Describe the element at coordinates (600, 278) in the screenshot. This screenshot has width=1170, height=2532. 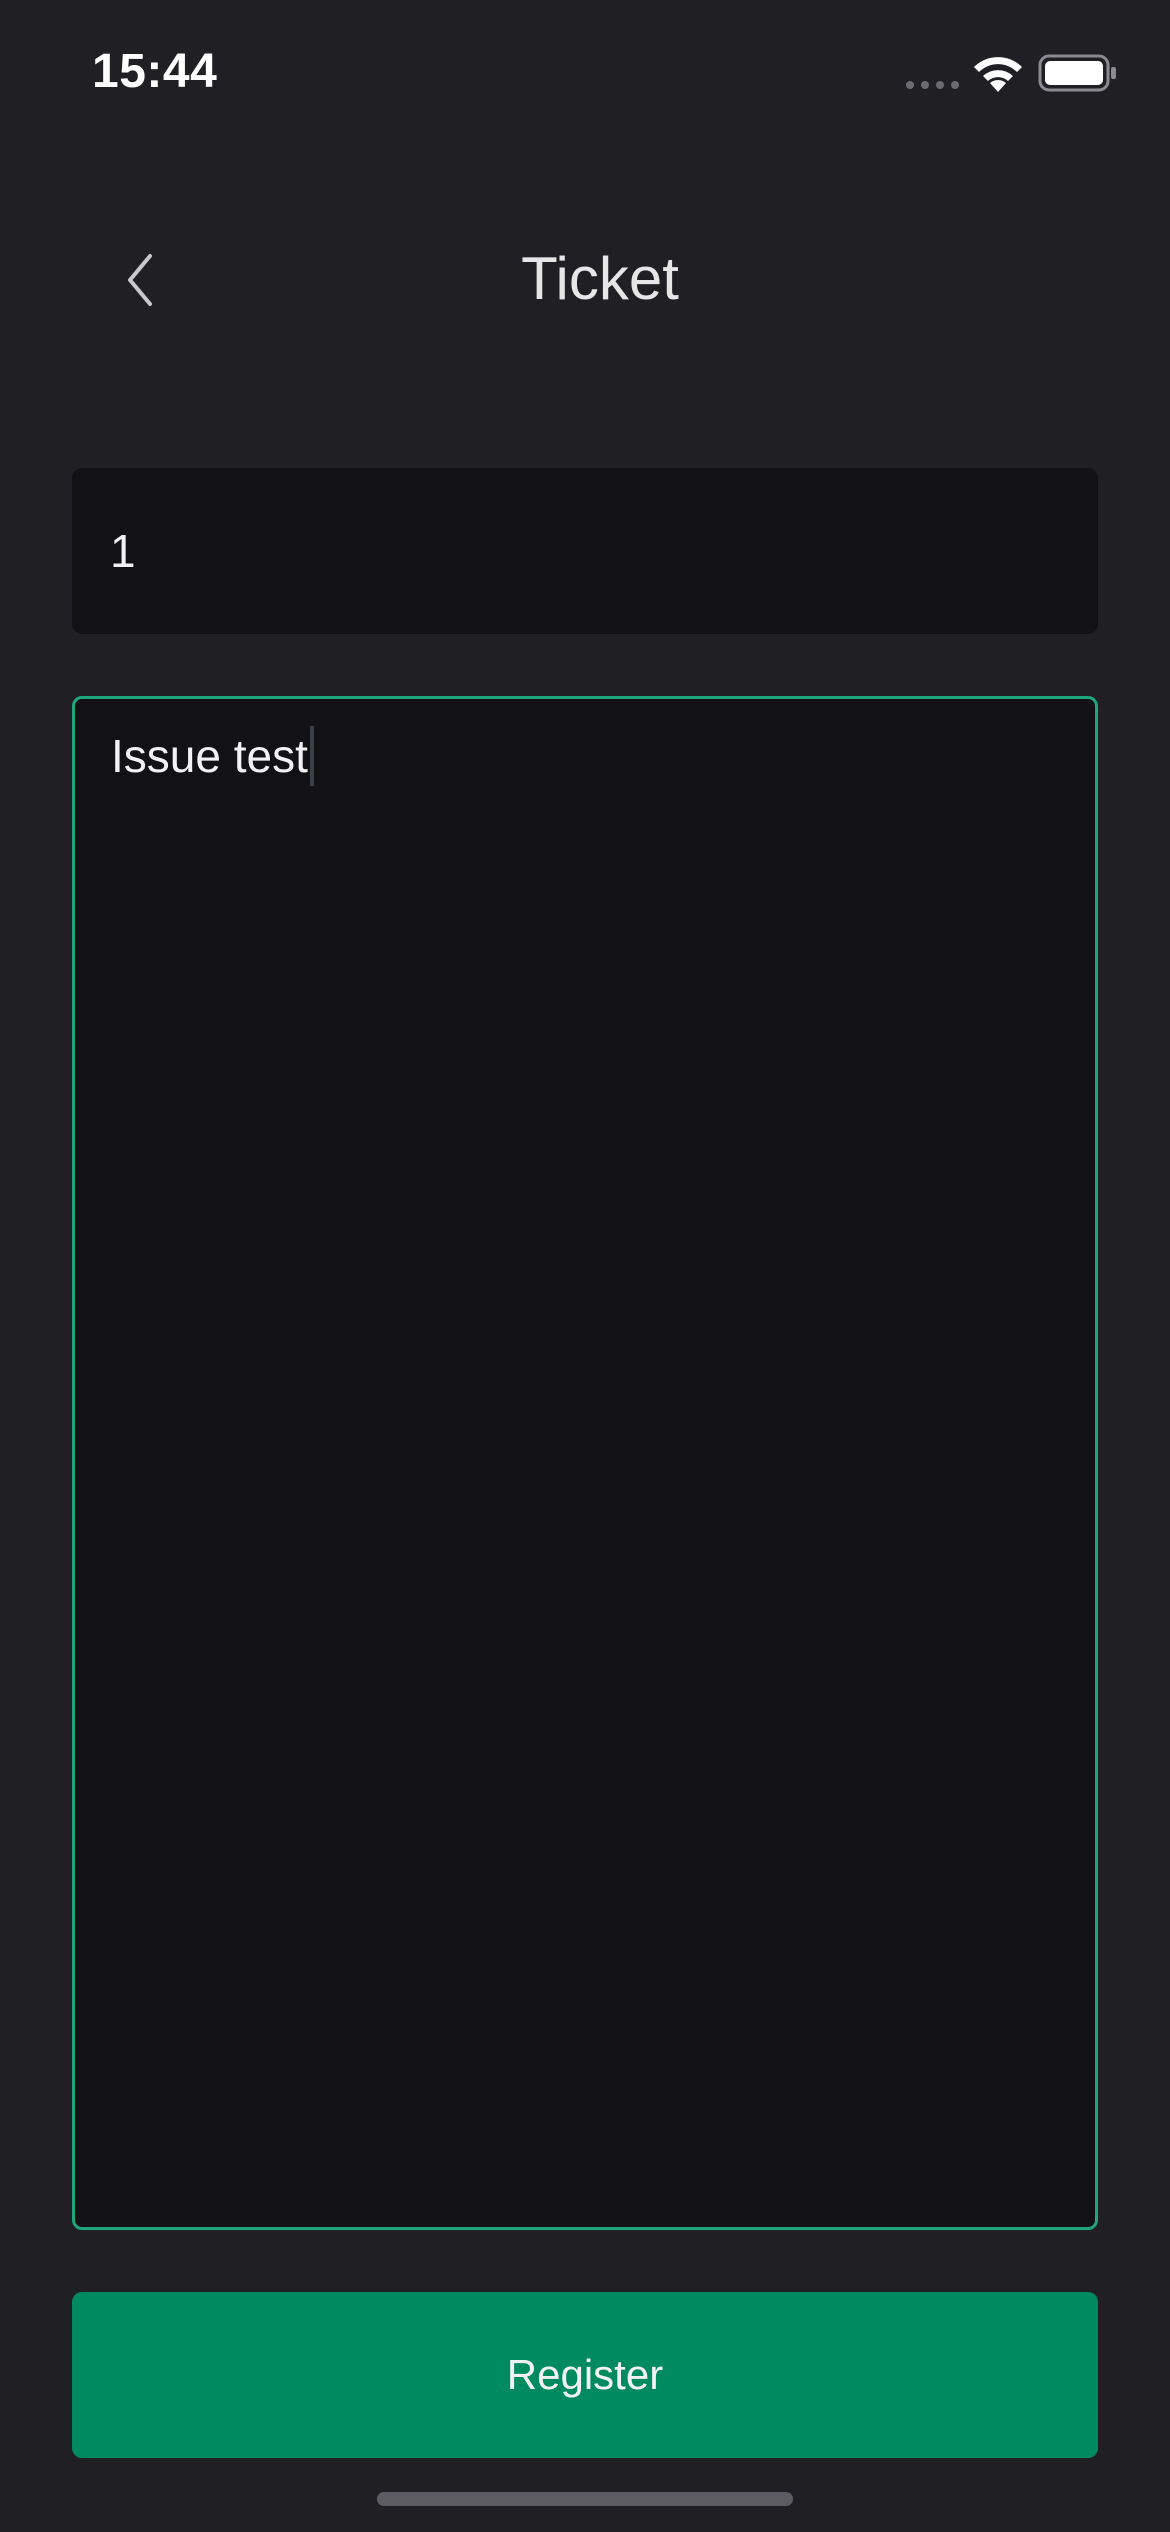
I see `page-title: Ticket` at that location.